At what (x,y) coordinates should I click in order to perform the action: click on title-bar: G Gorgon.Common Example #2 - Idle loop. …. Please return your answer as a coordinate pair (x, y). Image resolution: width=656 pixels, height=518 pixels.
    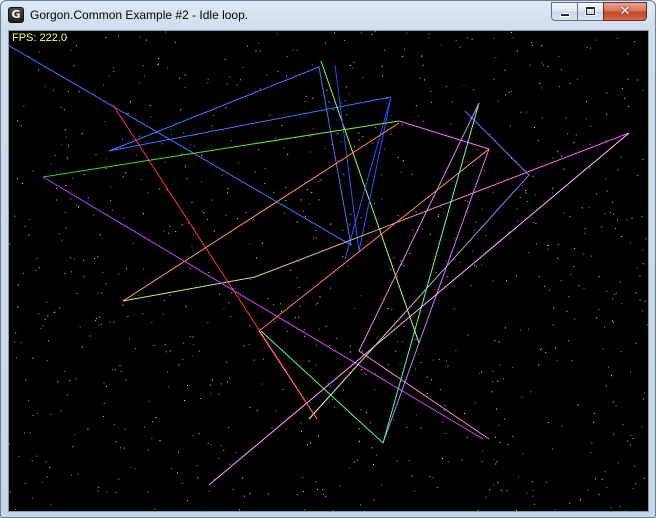
    Looking at the image, I should click on (328, 16).